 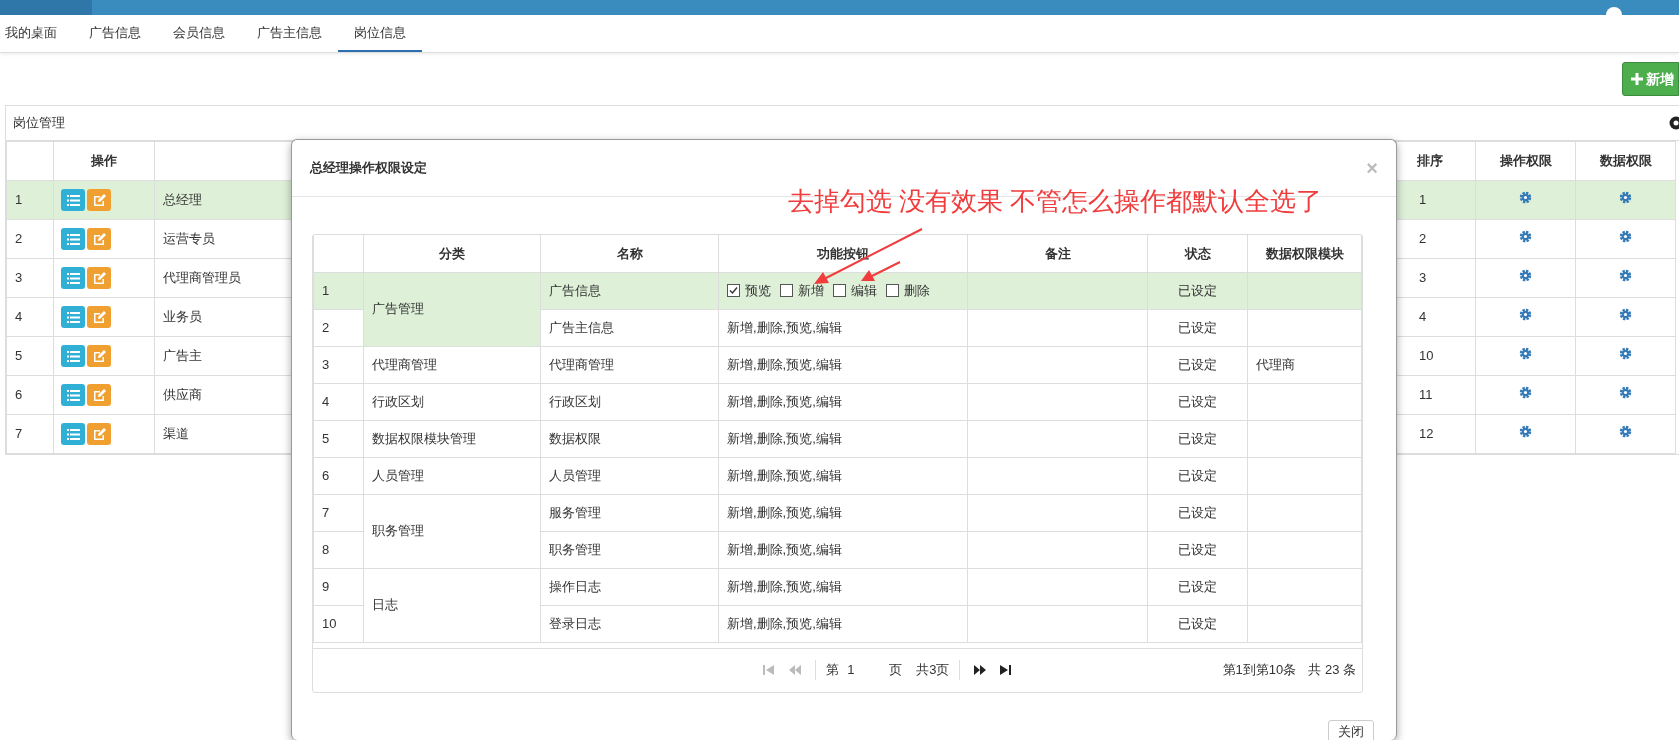 I want to click on table-cell: 职务管理, so click(x=452, y=531).